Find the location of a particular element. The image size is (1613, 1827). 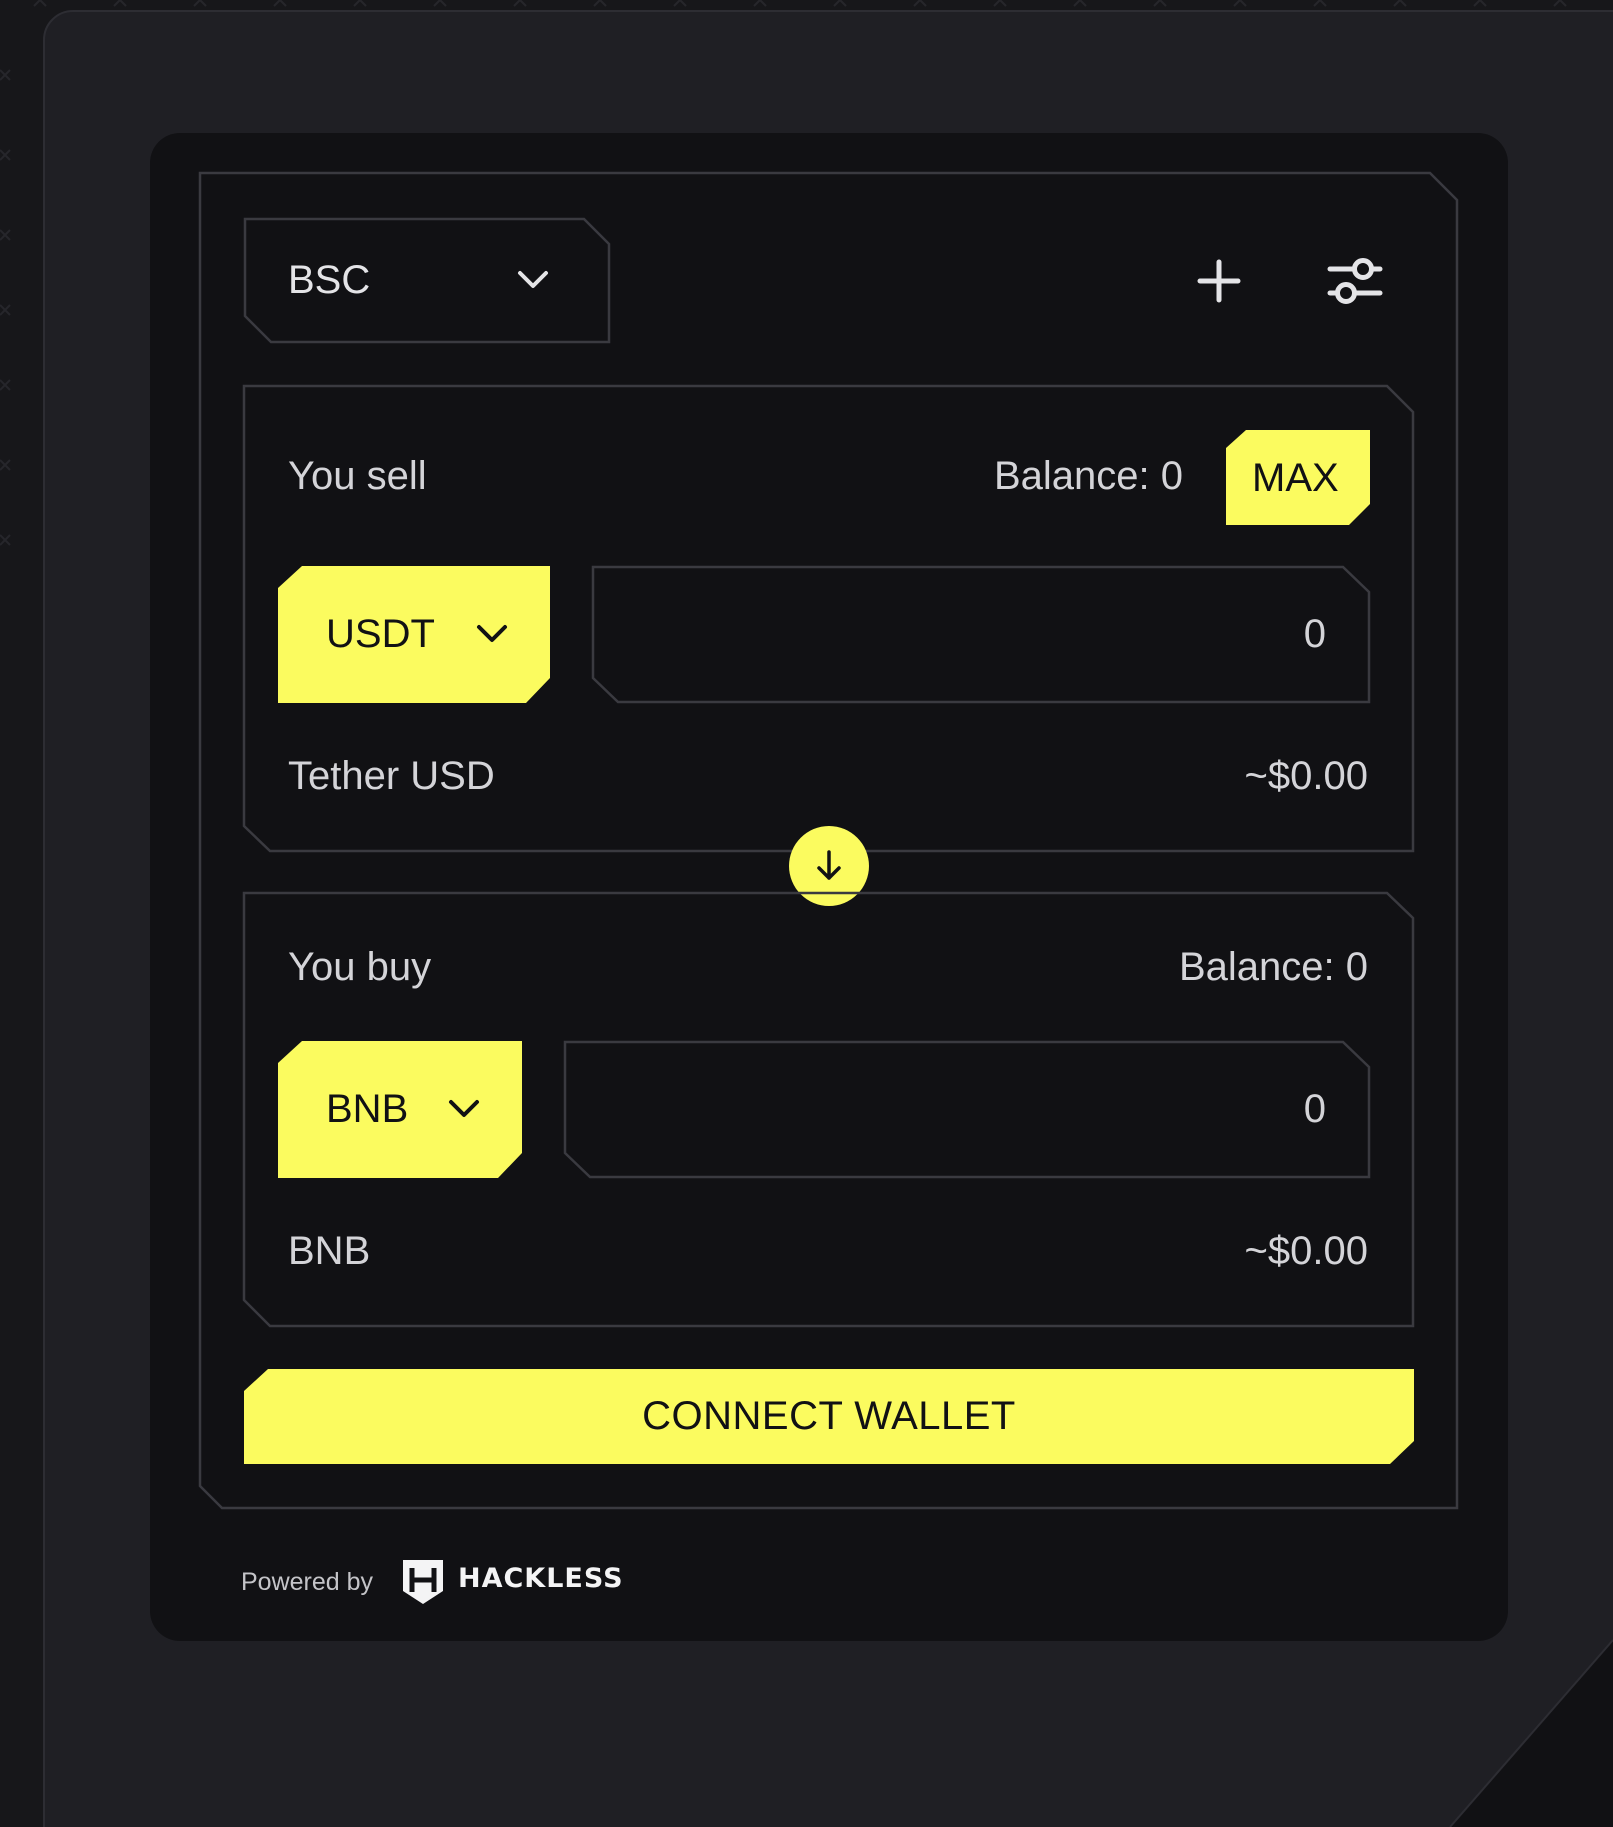

buy-label: You buy is located at coordinates (360, 967).